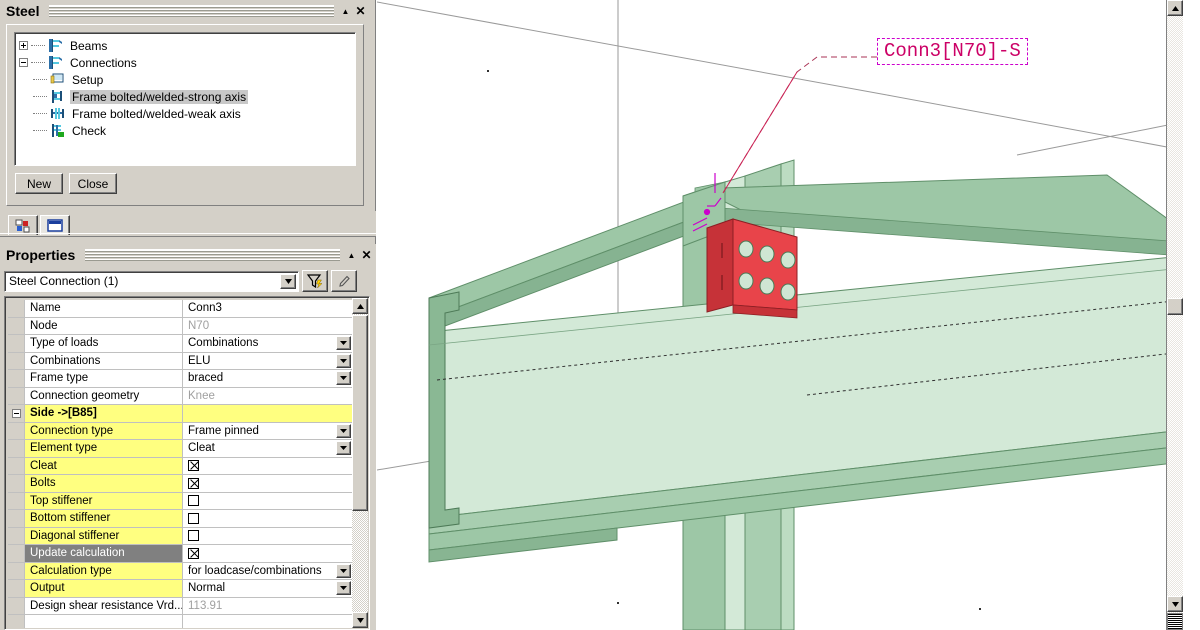 This screenshot has width=1200, height=630. What do you see at coordinates (39, 183) in the screenshot?
I see `new-button: New` at bounding box center [39, 183].